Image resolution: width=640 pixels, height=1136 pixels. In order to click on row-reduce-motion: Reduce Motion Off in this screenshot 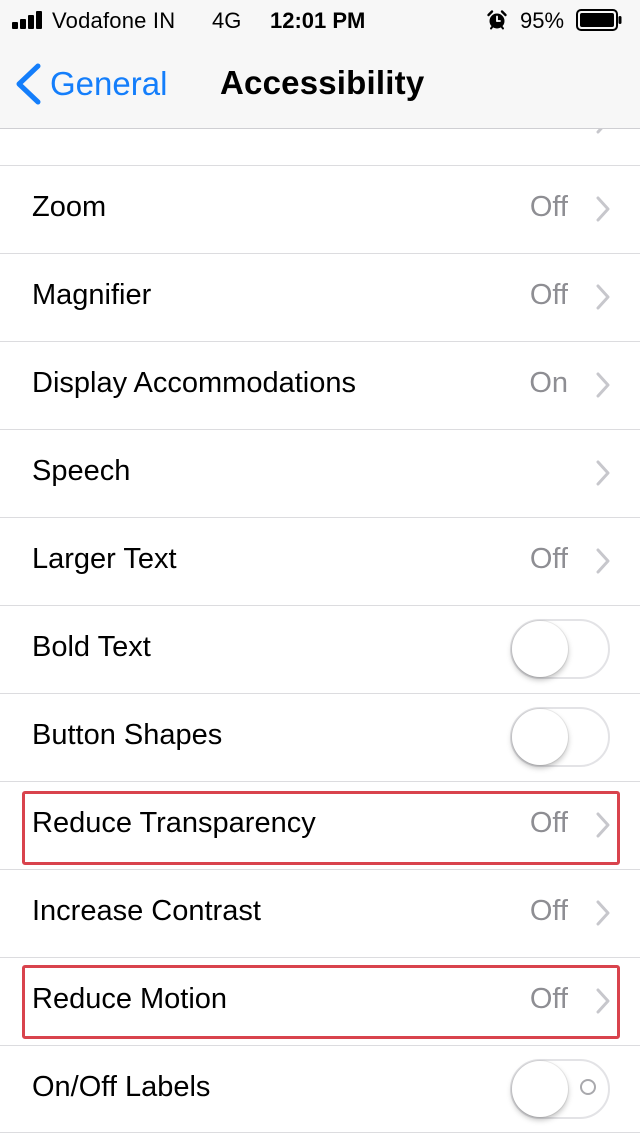, I will do `click(320, 1002)`.